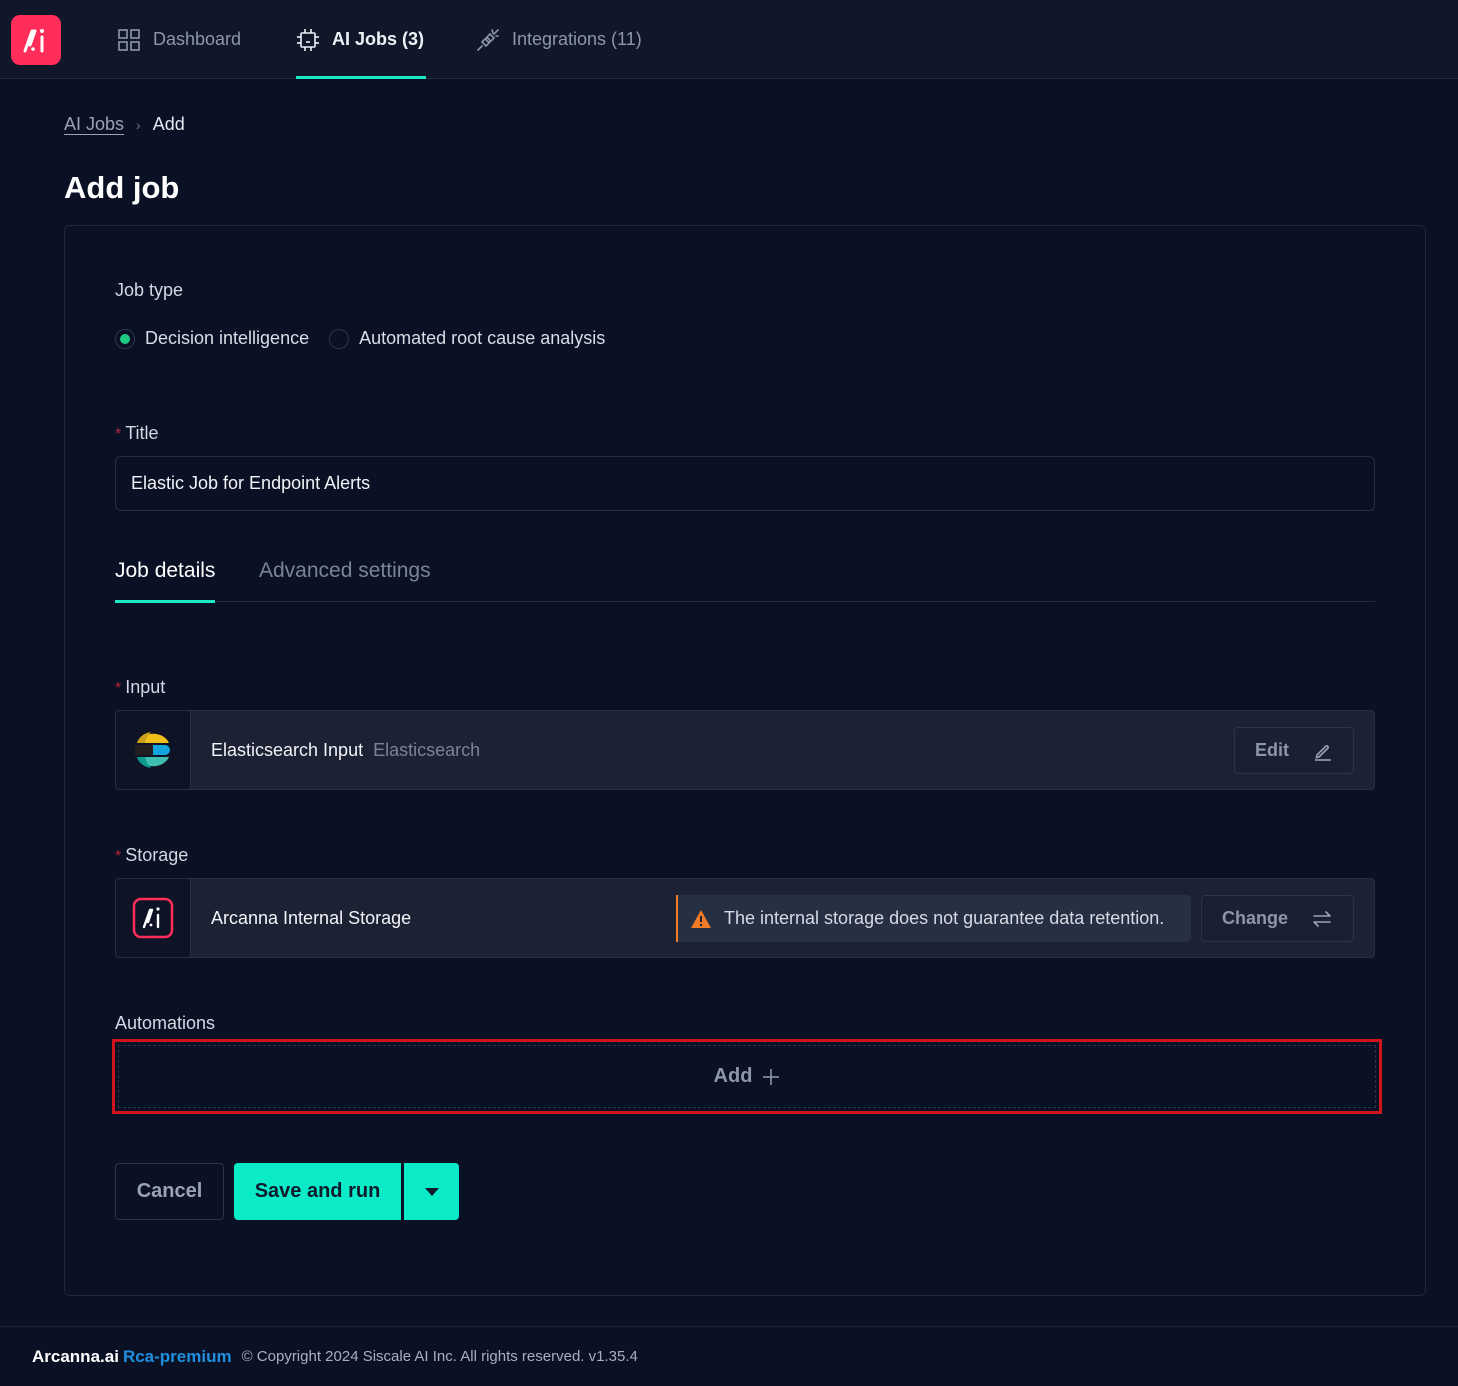  What do you see at coordinates (427, 749) in the screenshot?
I see `input-type: Elasticsearch` at bounding box center [427, 749].